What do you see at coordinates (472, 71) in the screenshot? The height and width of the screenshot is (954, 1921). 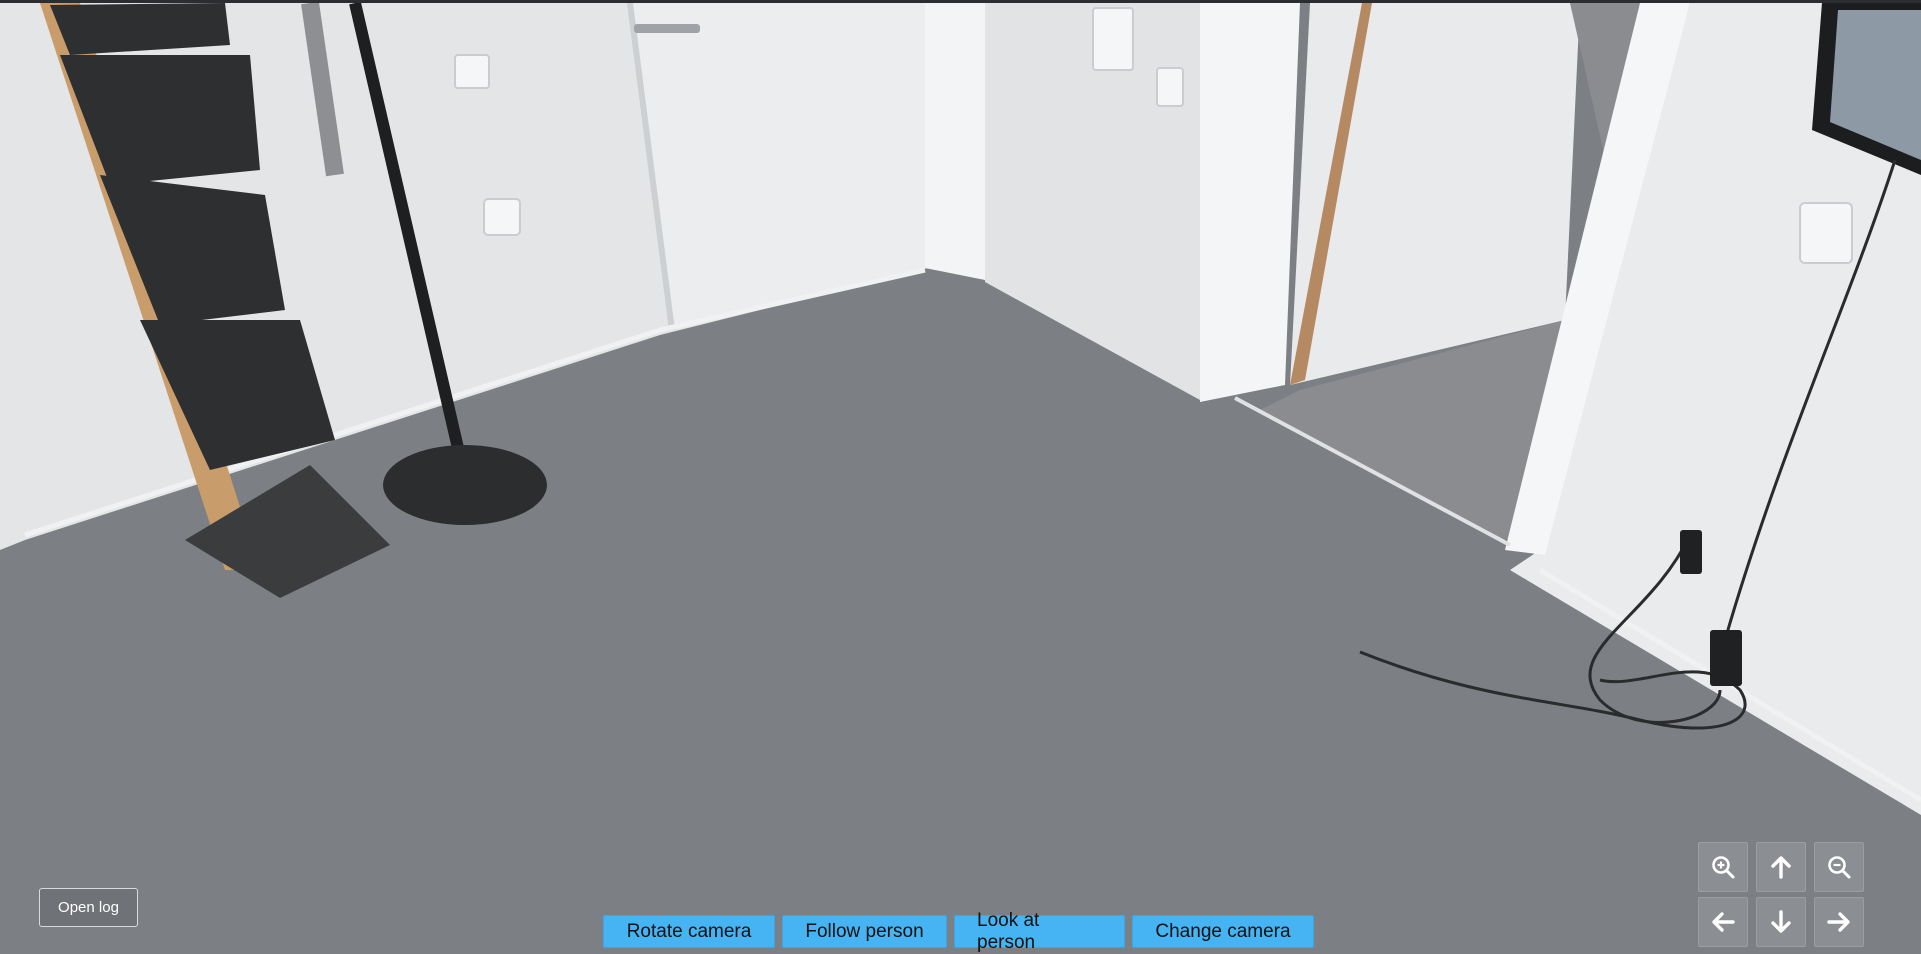 I see `light-switch` at bounding box center [472, 71].